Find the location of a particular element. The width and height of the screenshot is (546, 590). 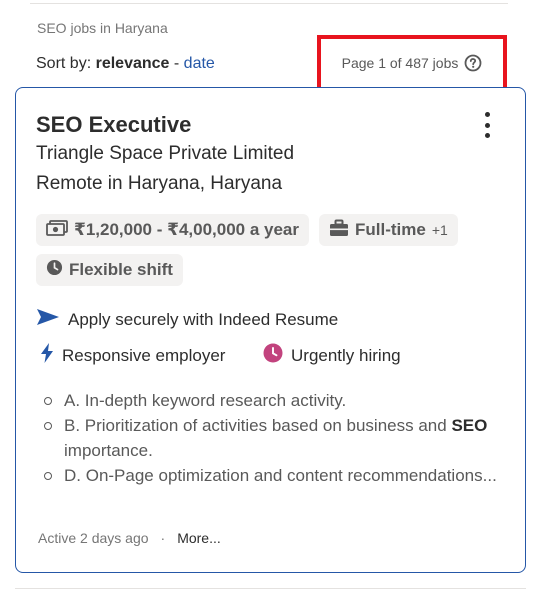

job-type-tag: Full-time +1 is located at coordinates (388, 230).